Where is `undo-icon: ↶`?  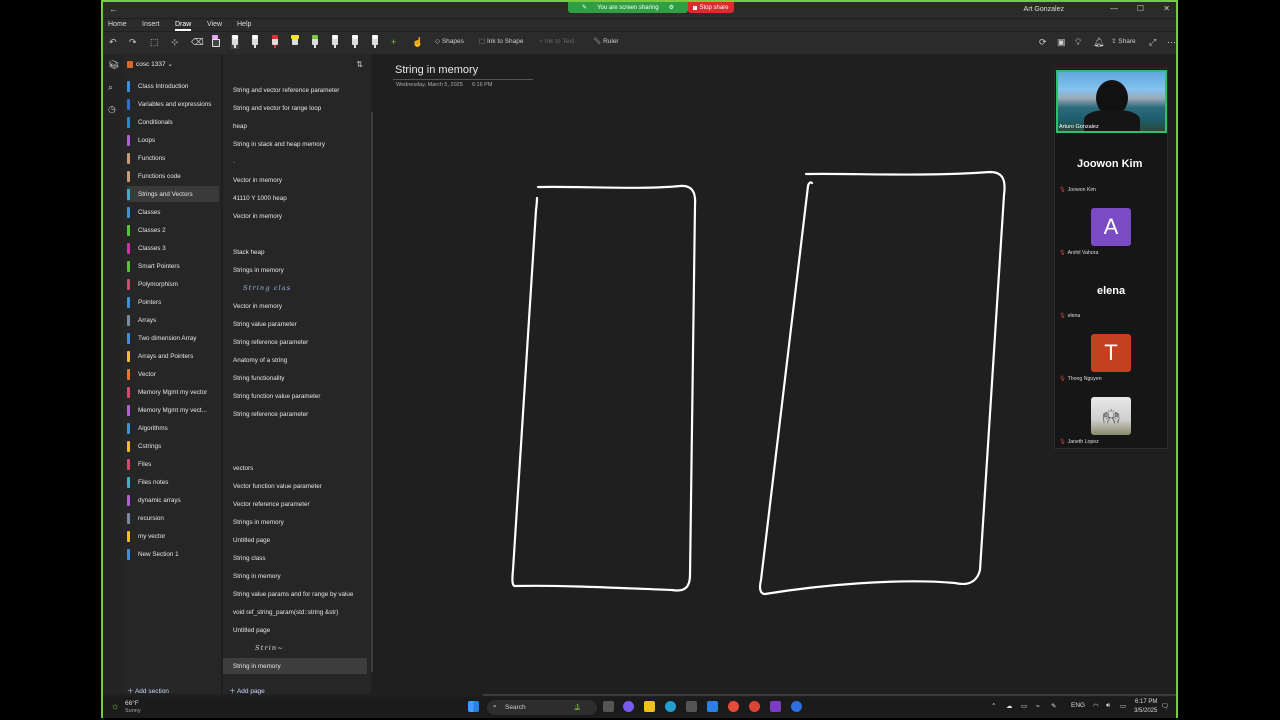
undo-icon: ↶ is located at coordinates (113, 42).